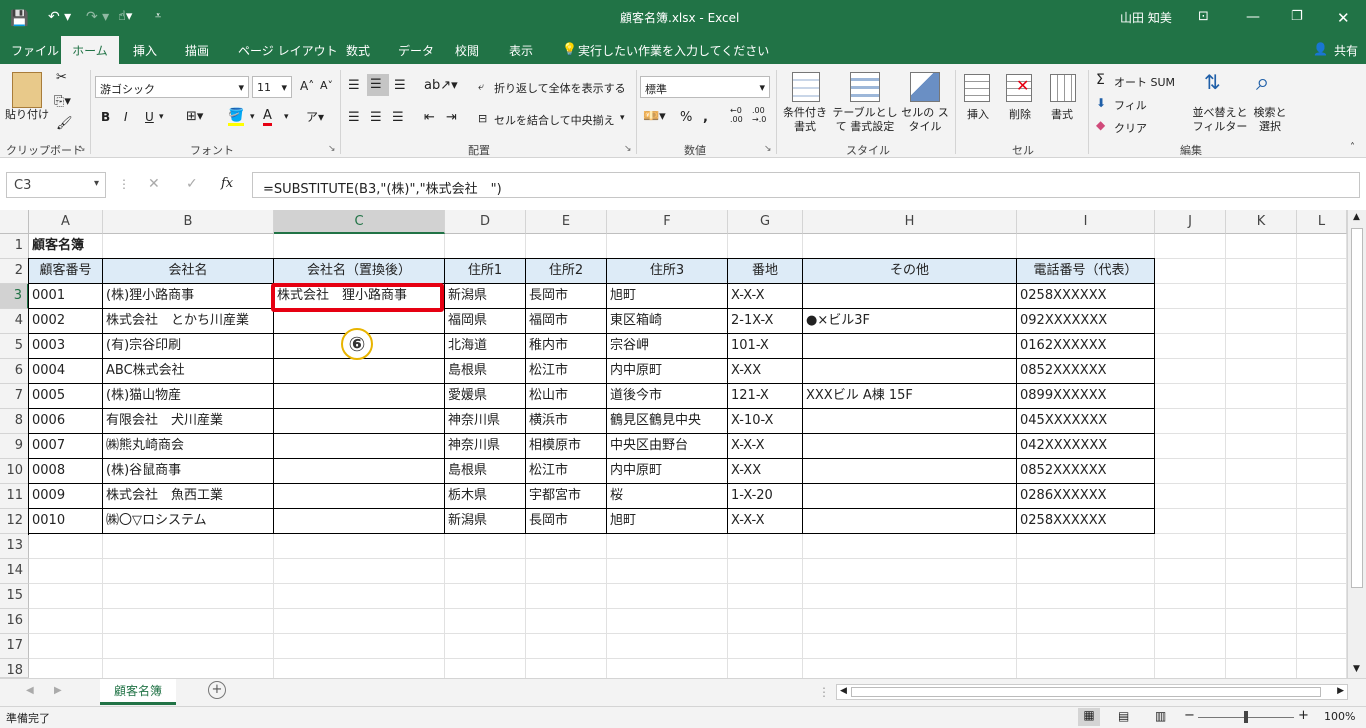 This screenshot has width=1366, height=728. What do you see at coordinates (359, 421) in the screenshot?
I see `cell-c8` at bounding box center [359, 421].